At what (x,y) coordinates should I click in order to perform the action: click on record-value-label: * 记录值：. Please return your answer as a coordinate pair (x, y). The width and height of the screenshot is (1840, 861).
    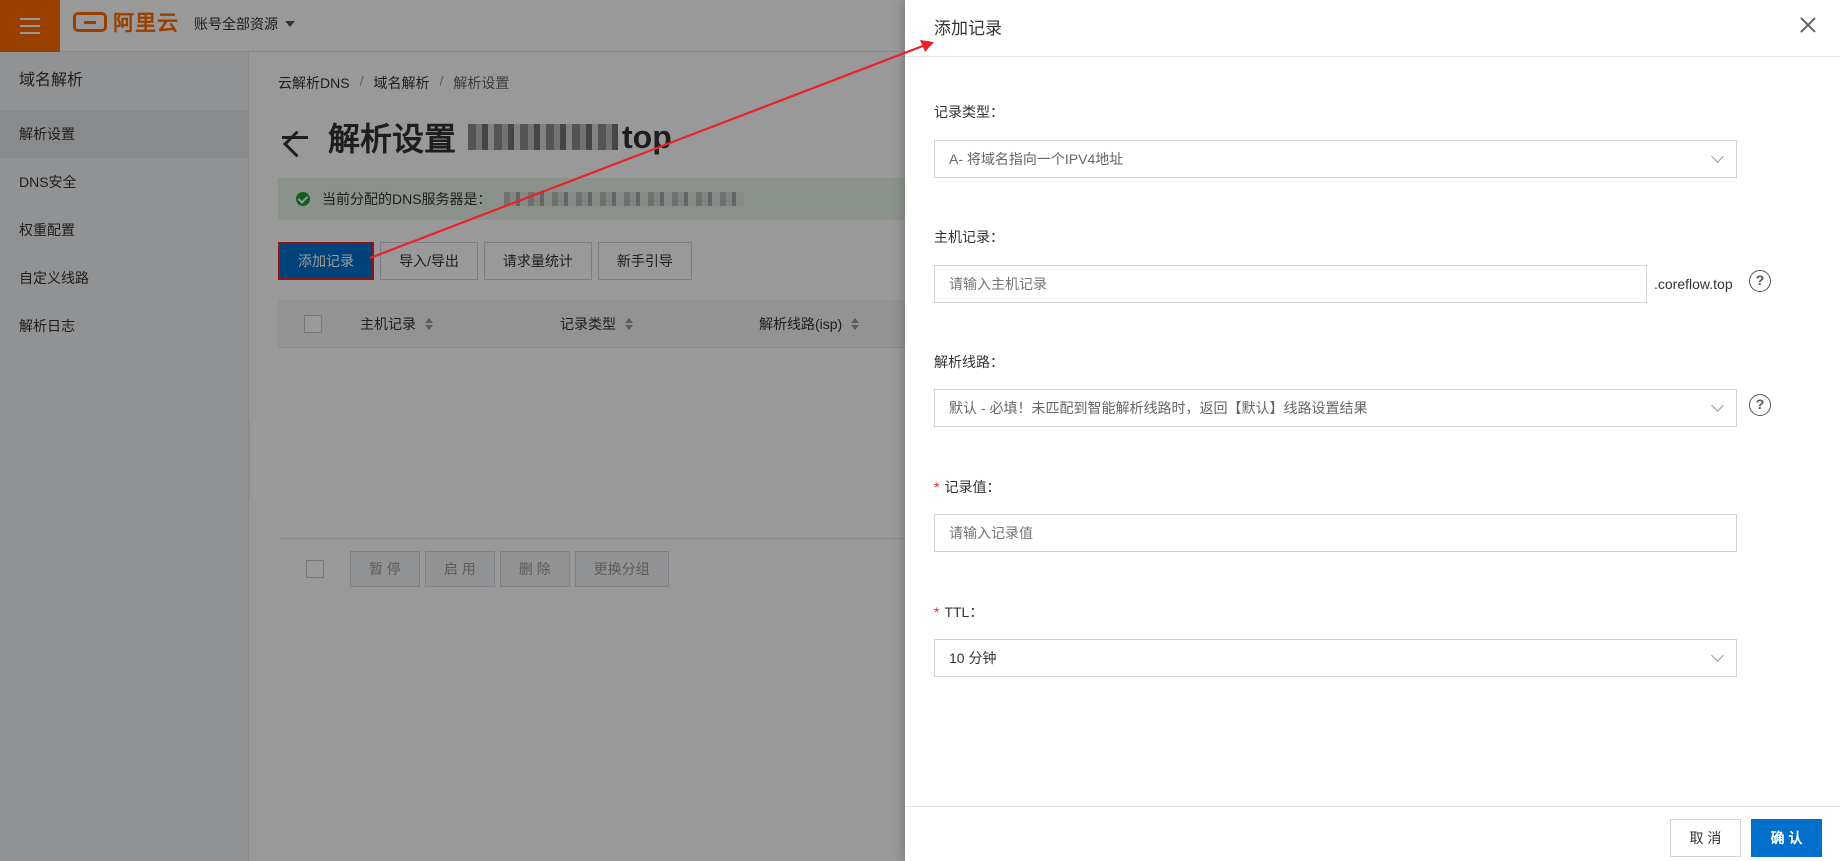
    Looking at the image, I should click on (967, 487).